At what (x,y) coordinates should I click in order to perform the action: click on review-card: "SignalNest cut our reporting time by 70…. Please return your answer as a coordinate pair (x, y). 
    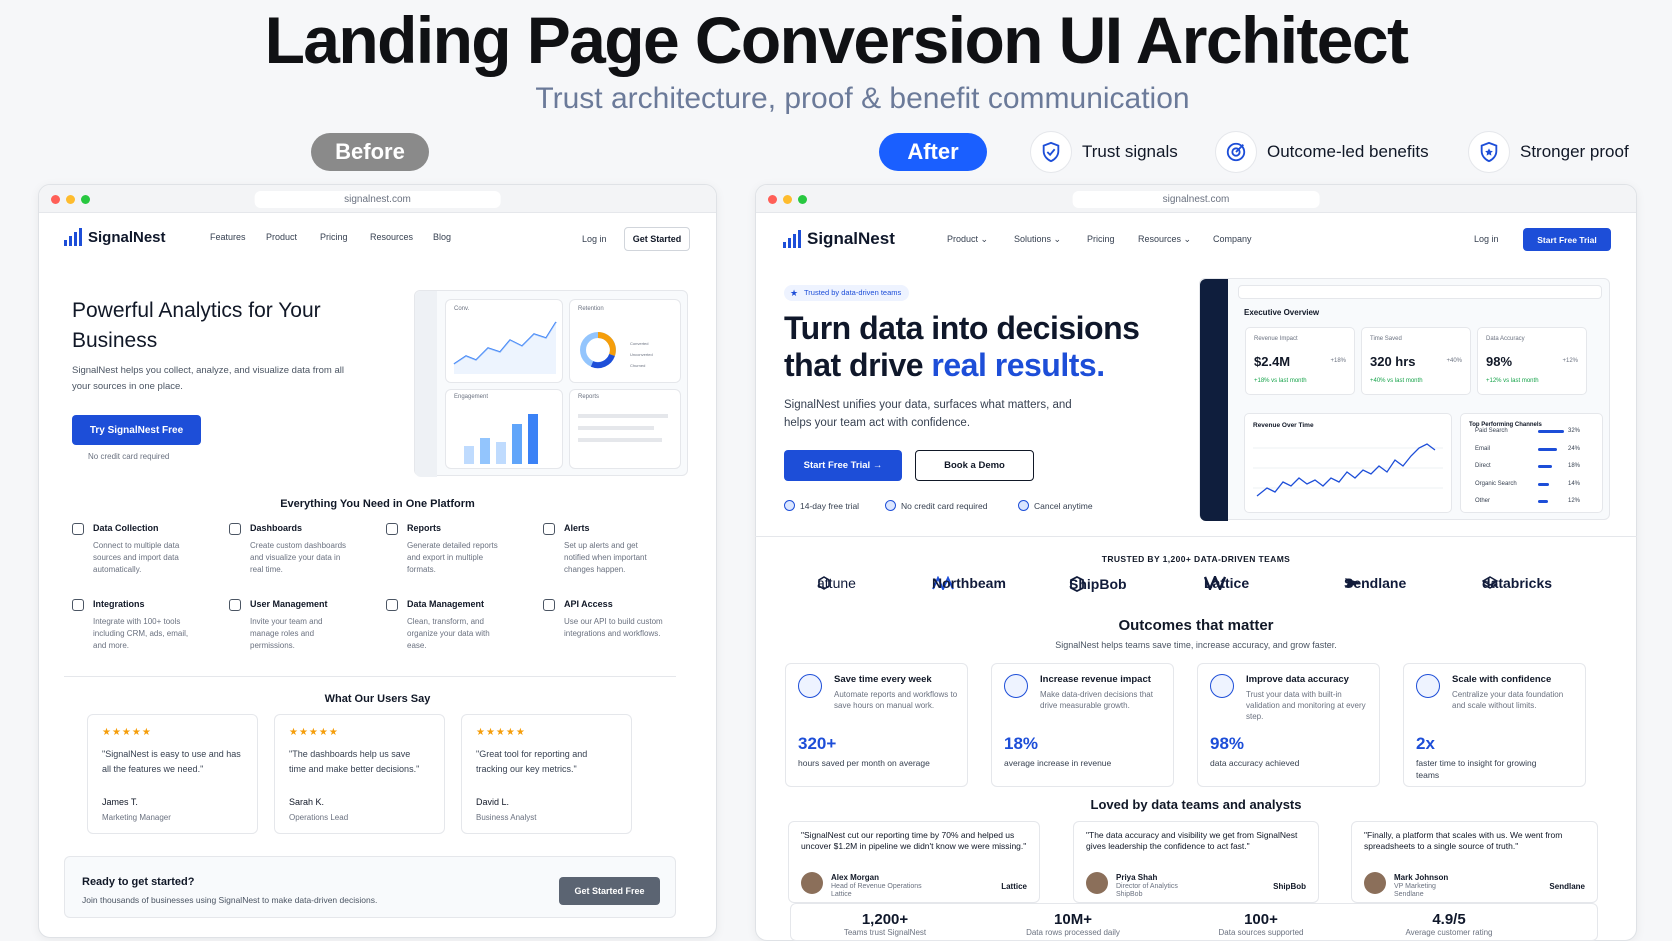
    Looking at the image, I should click on (914, 862).